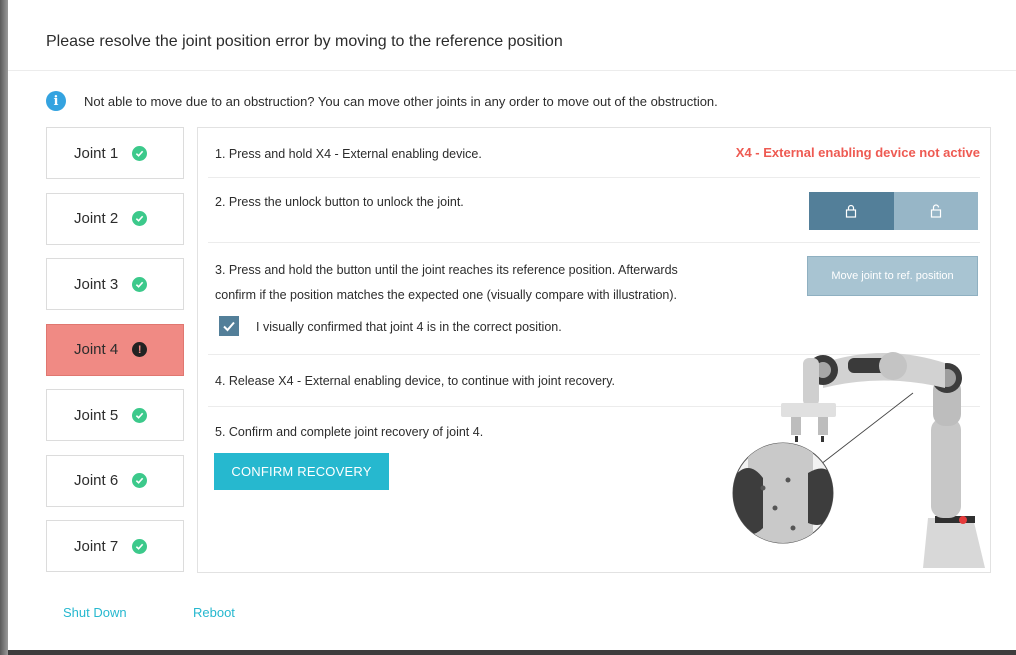  Describe the element at coordinates (858, 460) in the screenshot. I see `robot-arm-illustration` at that location.